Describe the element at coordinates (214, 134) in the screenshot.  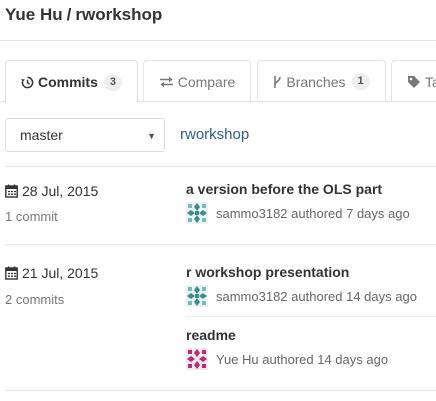
I see `repo-path-link: rworkshop` at that location.